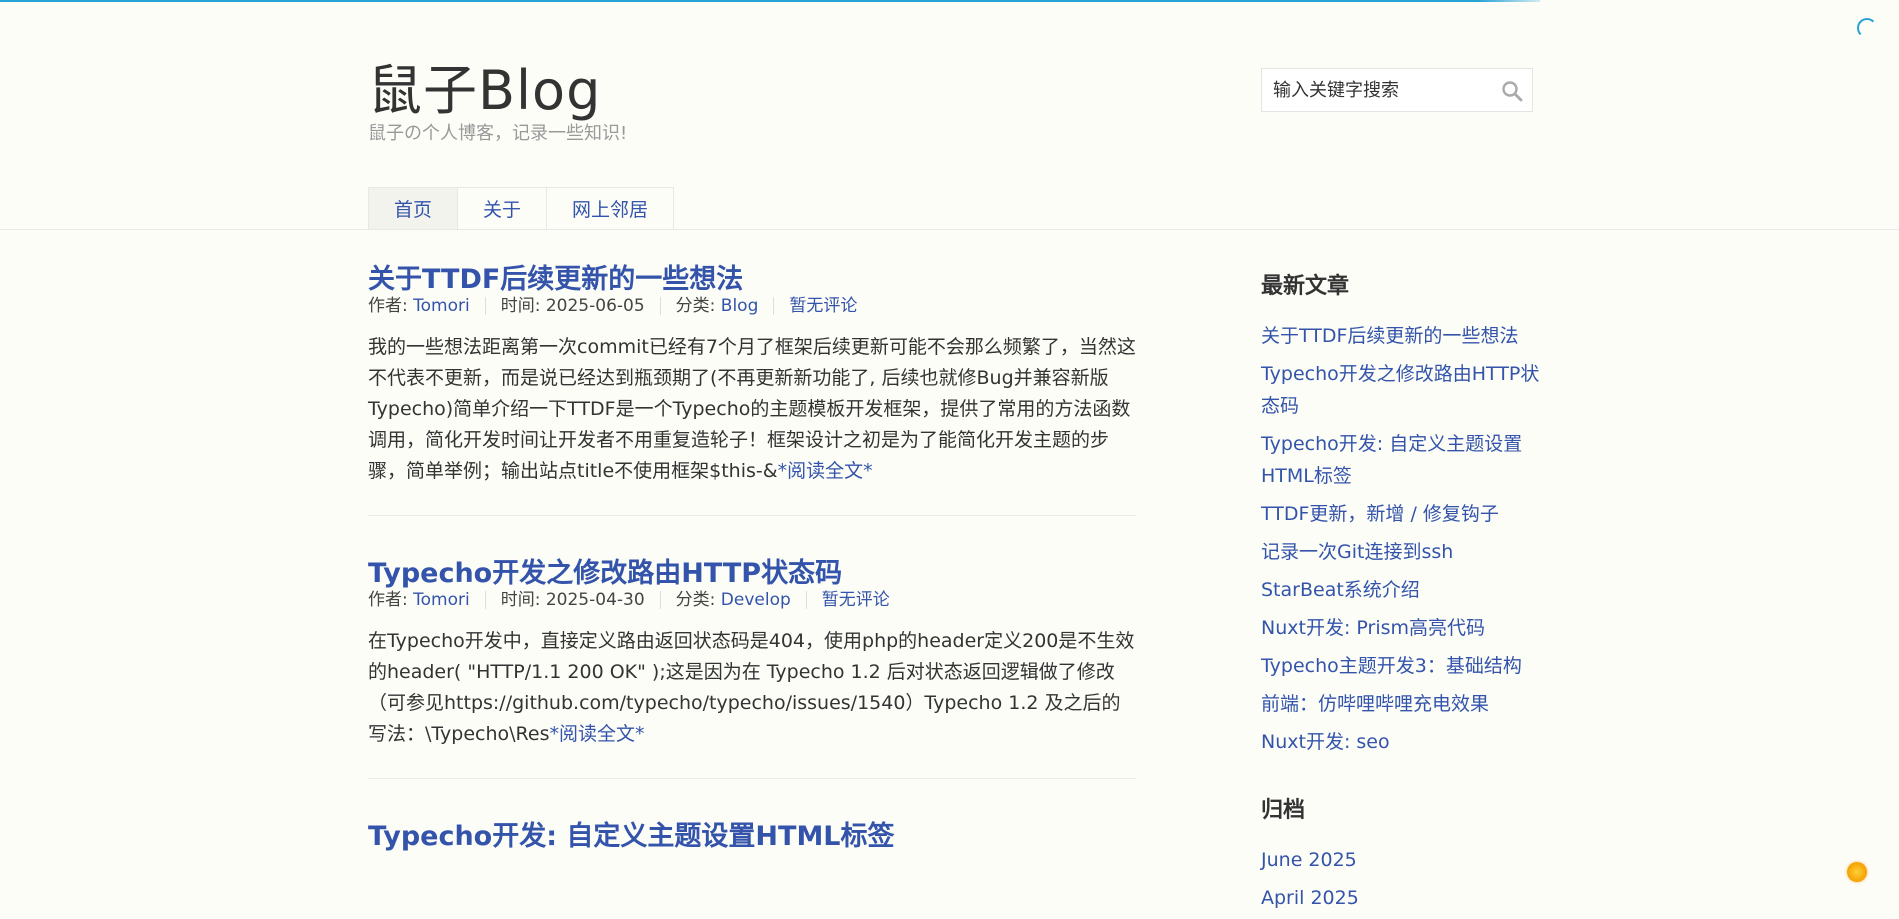 The image size is (1899, 919). What do you see at coordinates (1380, 514) in the screenshot?
I see `recent-post-link: TTDF更新，新增 / 修复钩子` at bounding box center [1380, 514].